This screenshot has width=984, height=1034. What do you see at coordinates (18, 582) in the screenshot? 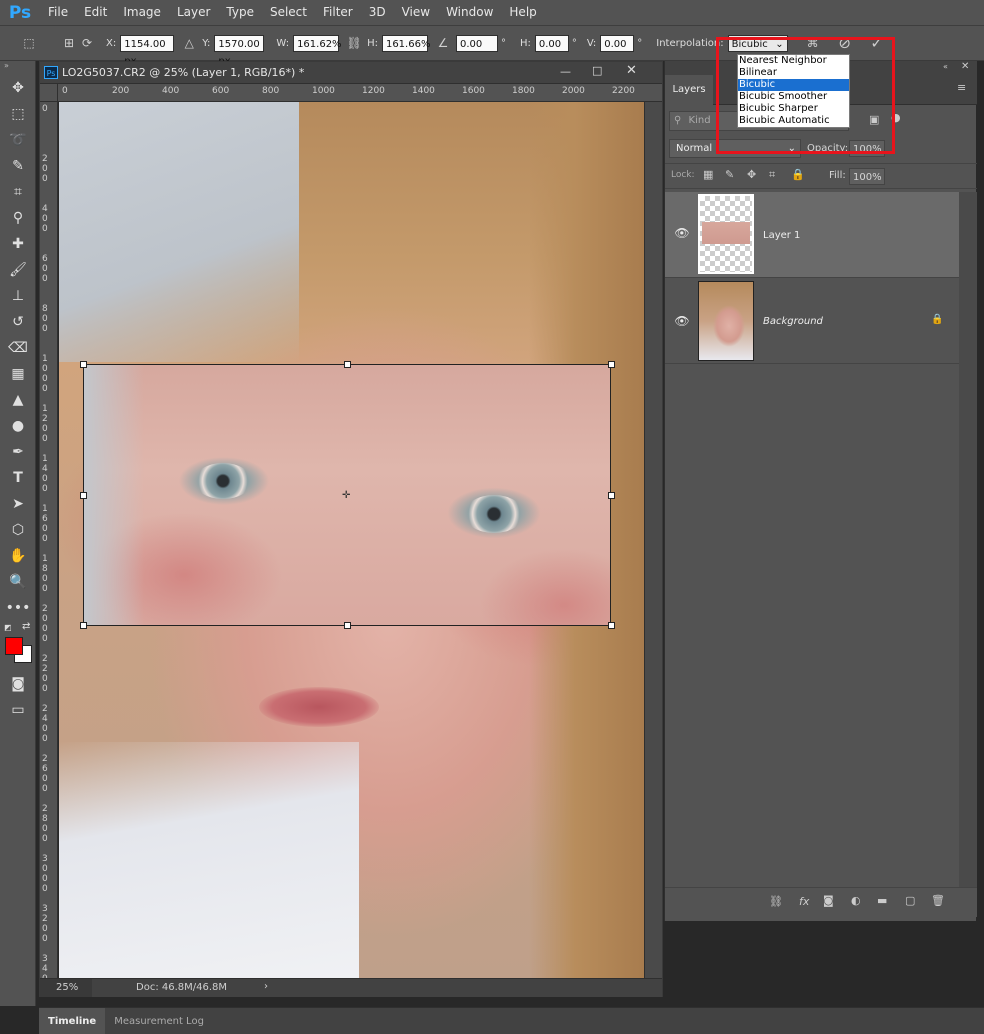
I see `zoom-tool-icon: 🔍` at bounding box center [18, 582].